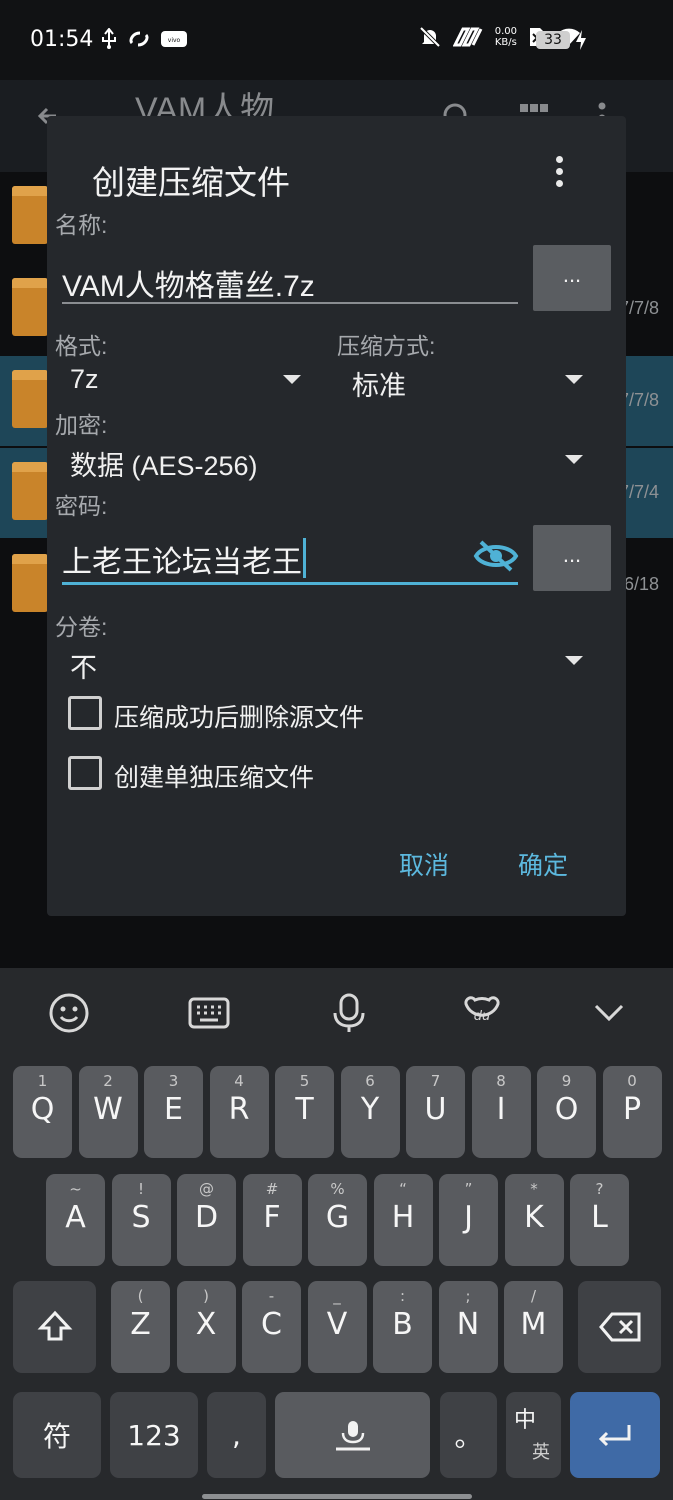 This screenshot has height=1500, width=673. I want to click on format-dropdown-icon, so click(292, 379).